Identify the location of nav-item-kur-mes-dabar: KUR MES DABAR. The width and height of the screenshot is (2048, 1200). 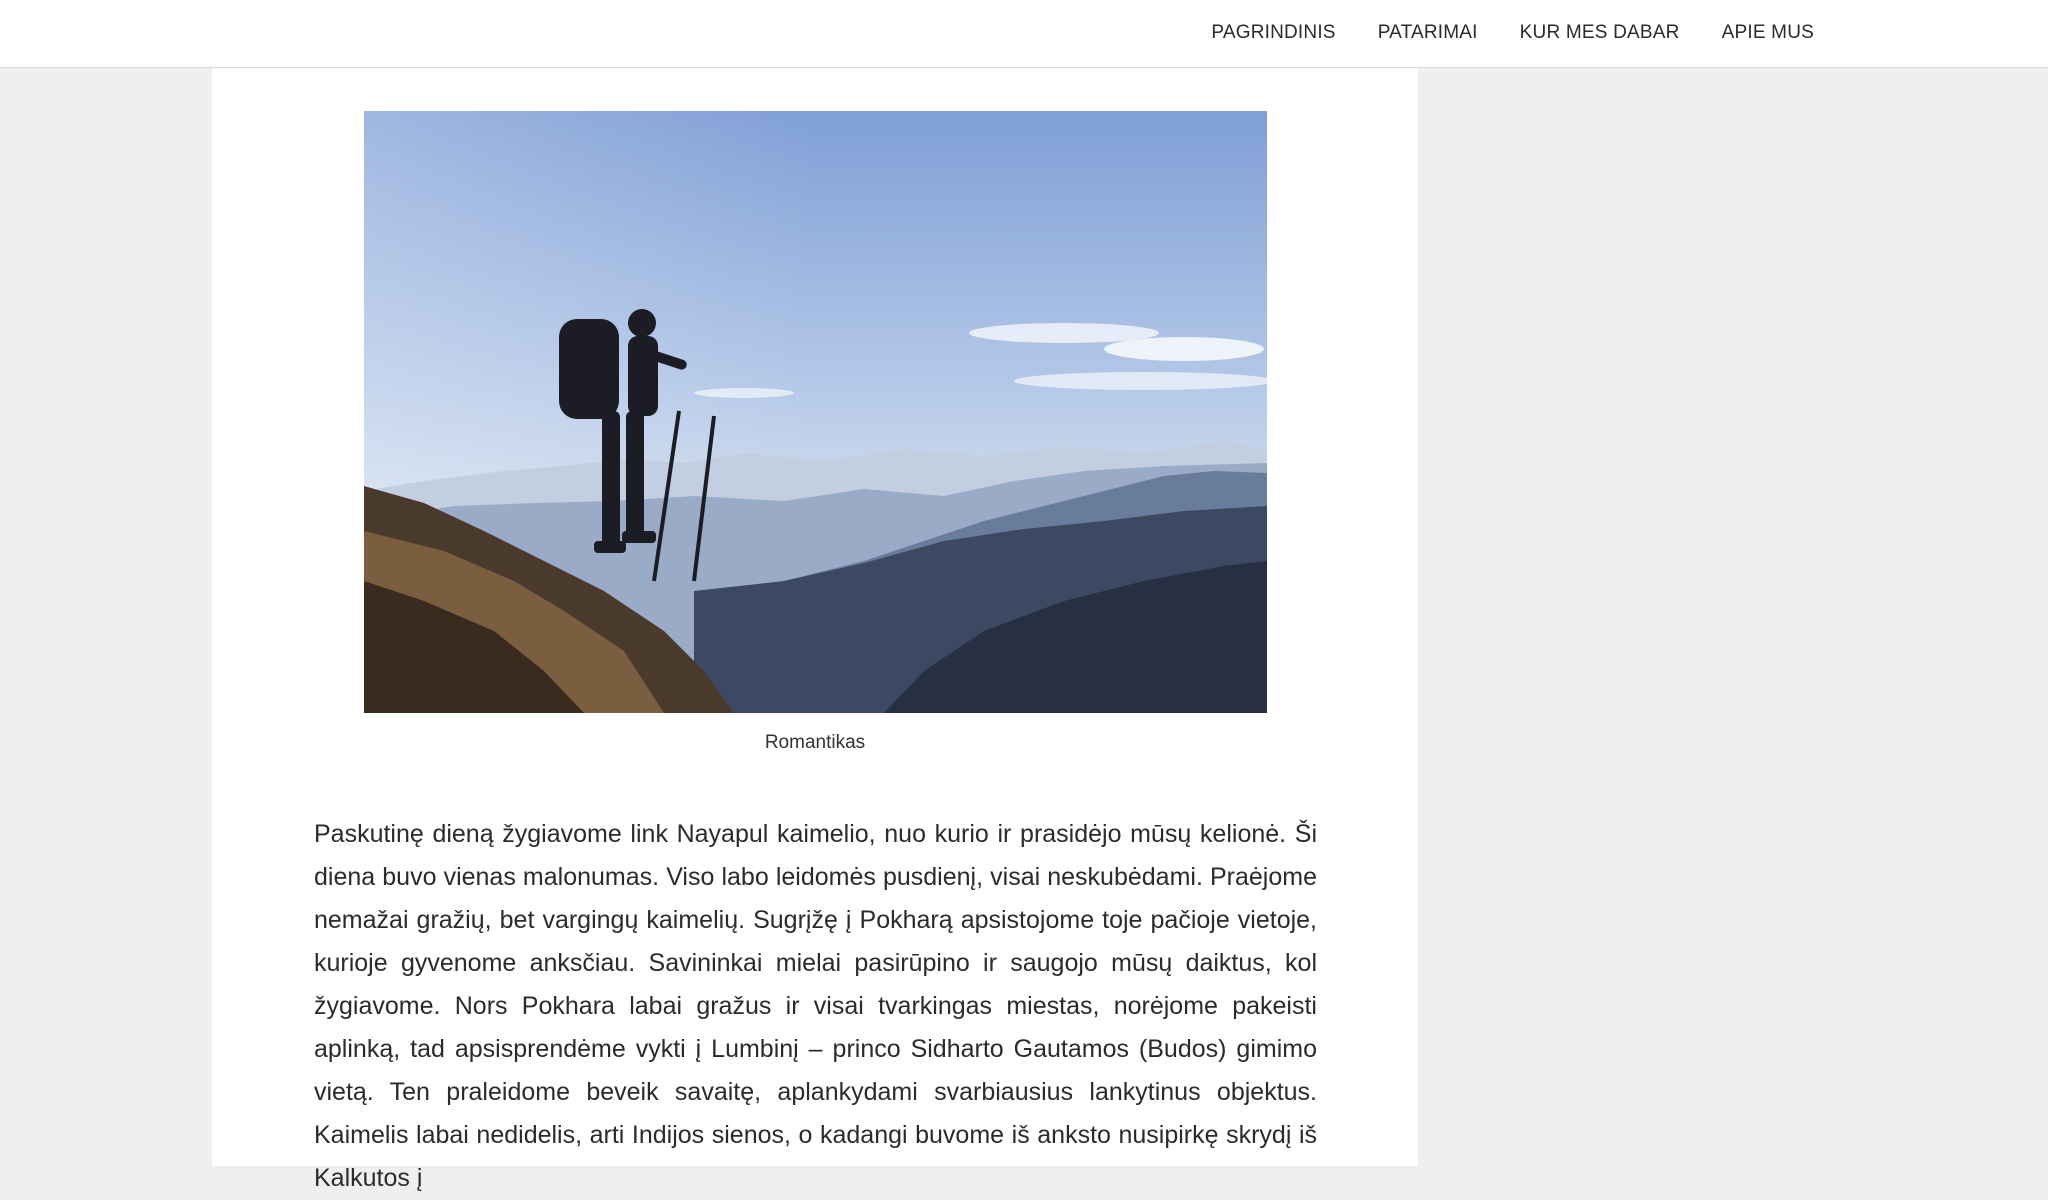
(1600, 33).